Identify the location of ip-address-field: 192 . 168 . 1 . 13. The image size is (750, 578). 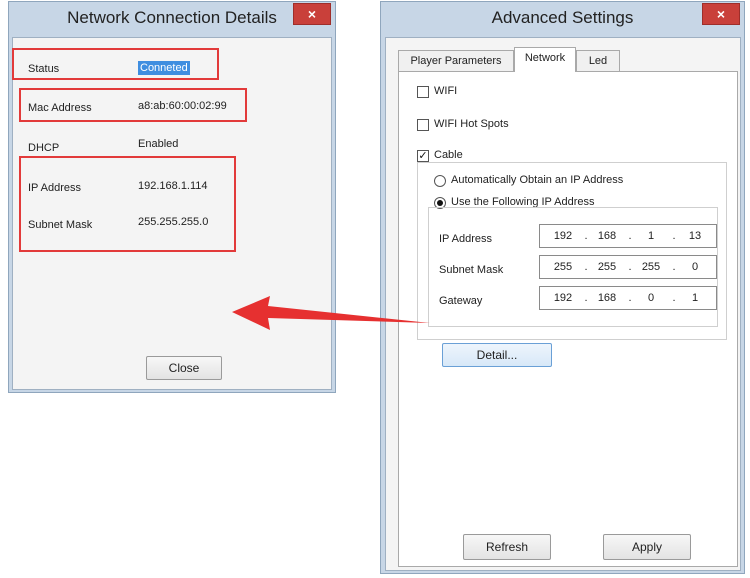
(628, 236).